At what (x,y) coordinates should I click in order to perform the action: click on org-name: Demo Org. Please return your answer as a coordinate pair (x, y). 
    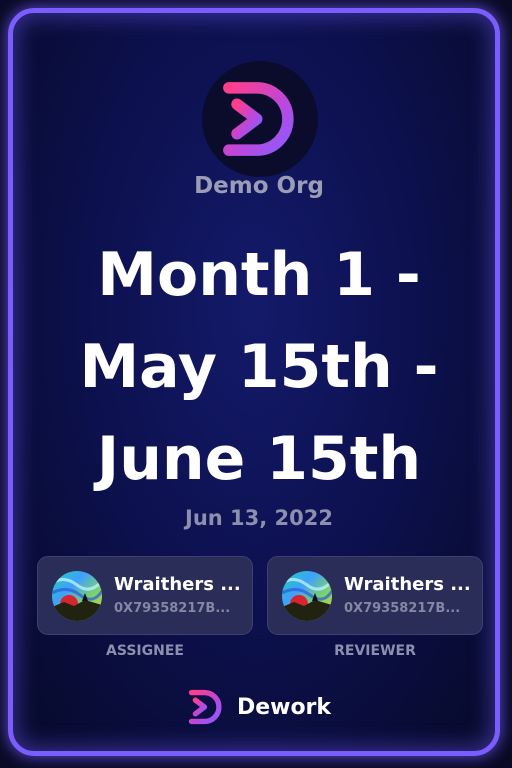
    Looking at the image, I should click on (259, 186).